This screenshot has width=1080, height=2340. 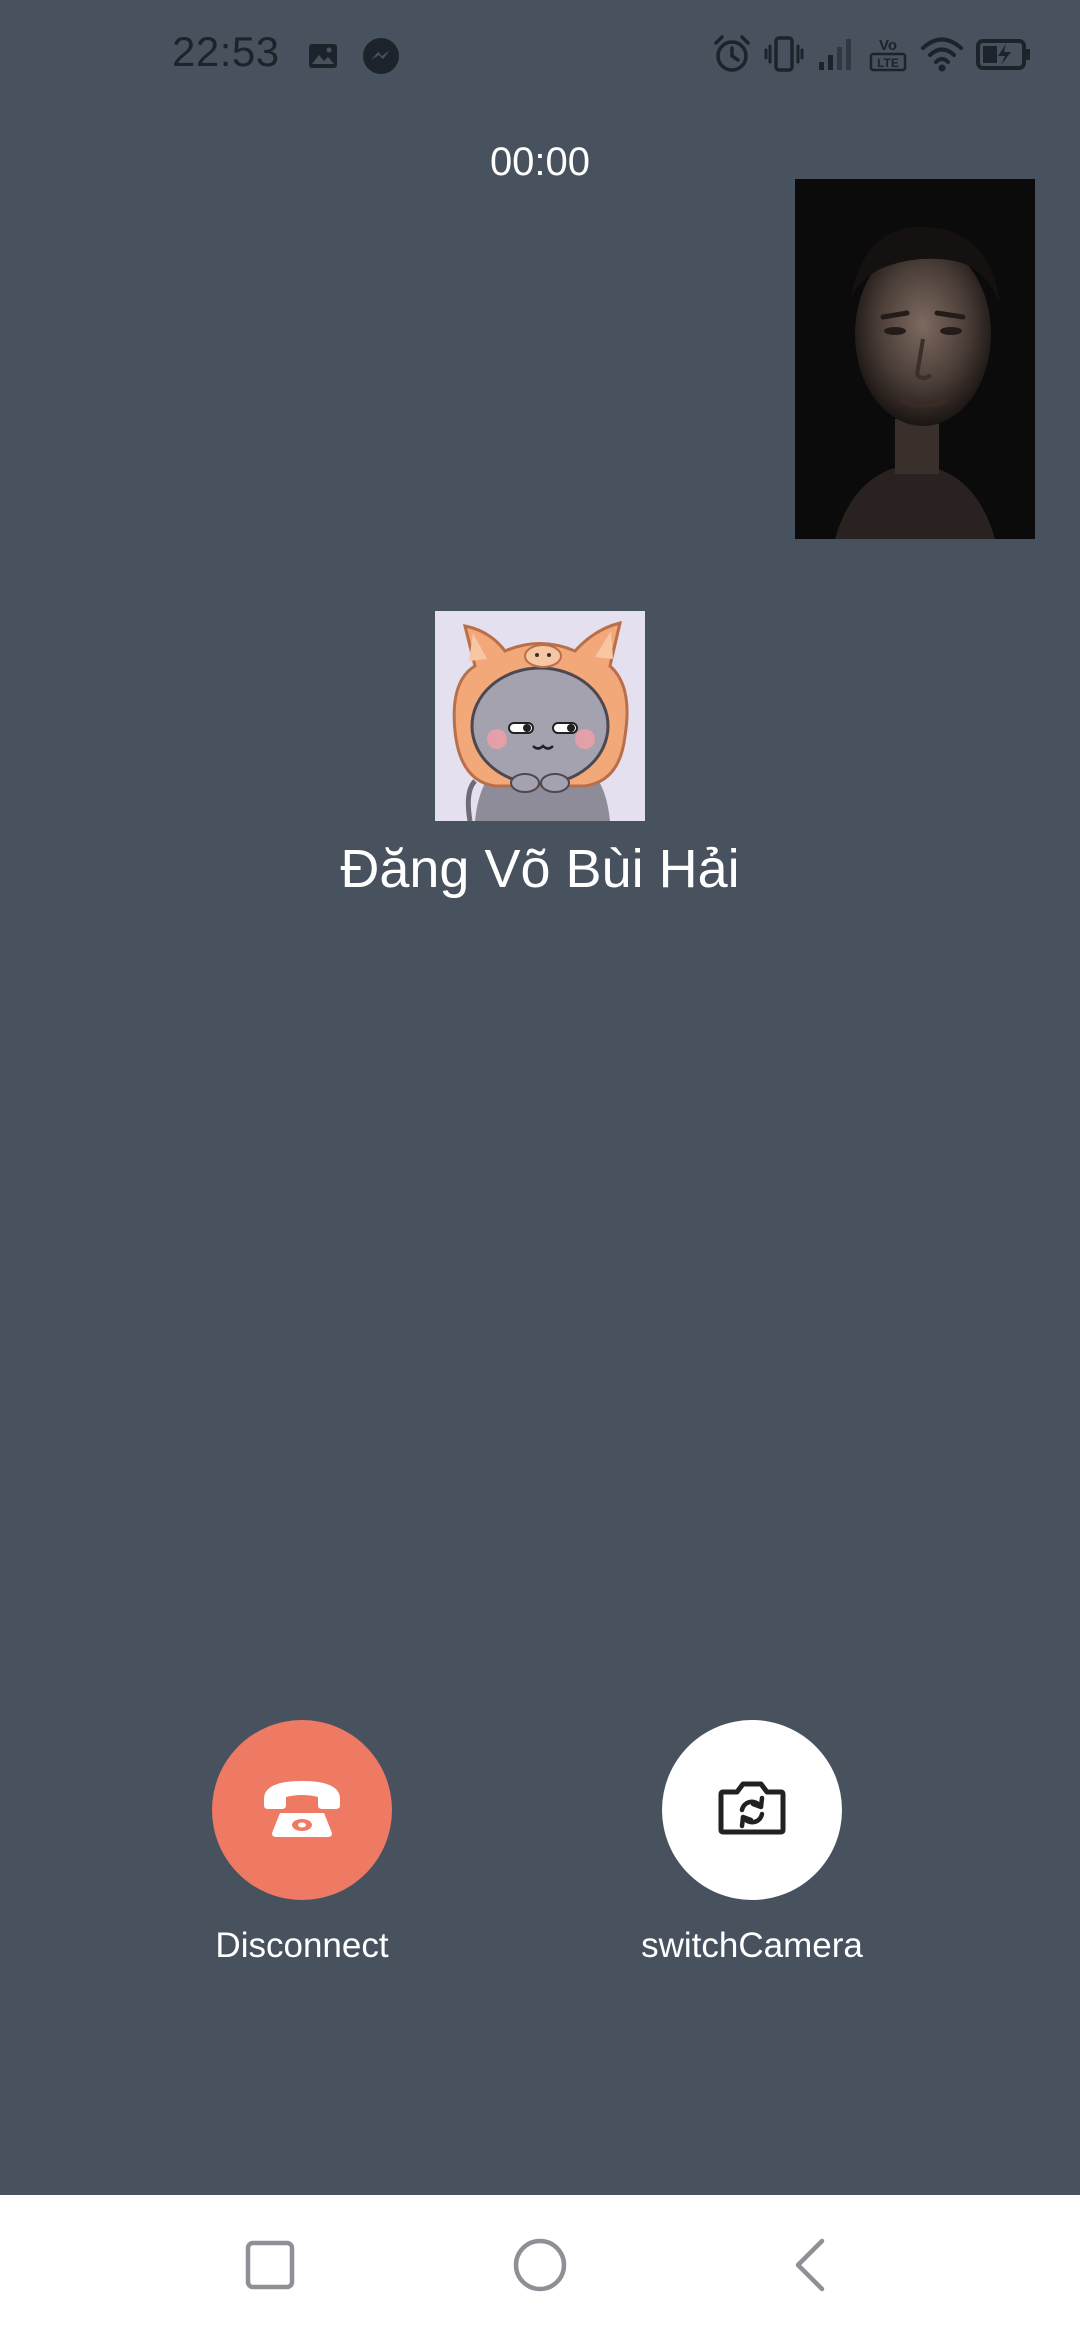 I want to click on disconnect-button, so click(x=302, y=1810).